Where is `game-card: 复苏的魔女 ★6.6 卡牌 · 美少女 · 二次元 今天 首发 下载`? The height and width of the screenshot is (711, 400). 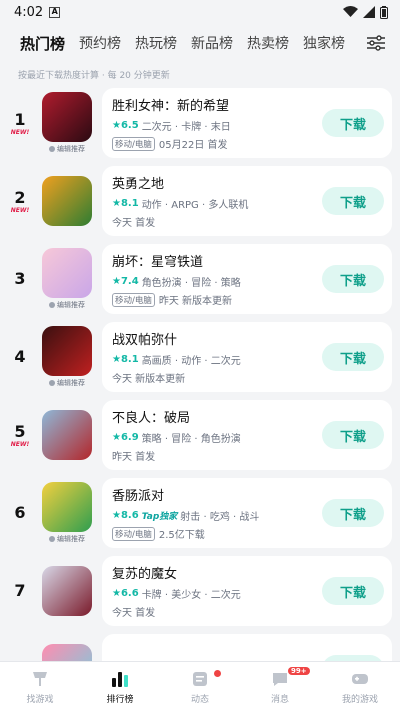 game-card: 复苏的魔女 ★6.6 卡牌 · 美少女 · 二次元 今天 首发 下载 is located at coordinates (247, 591).